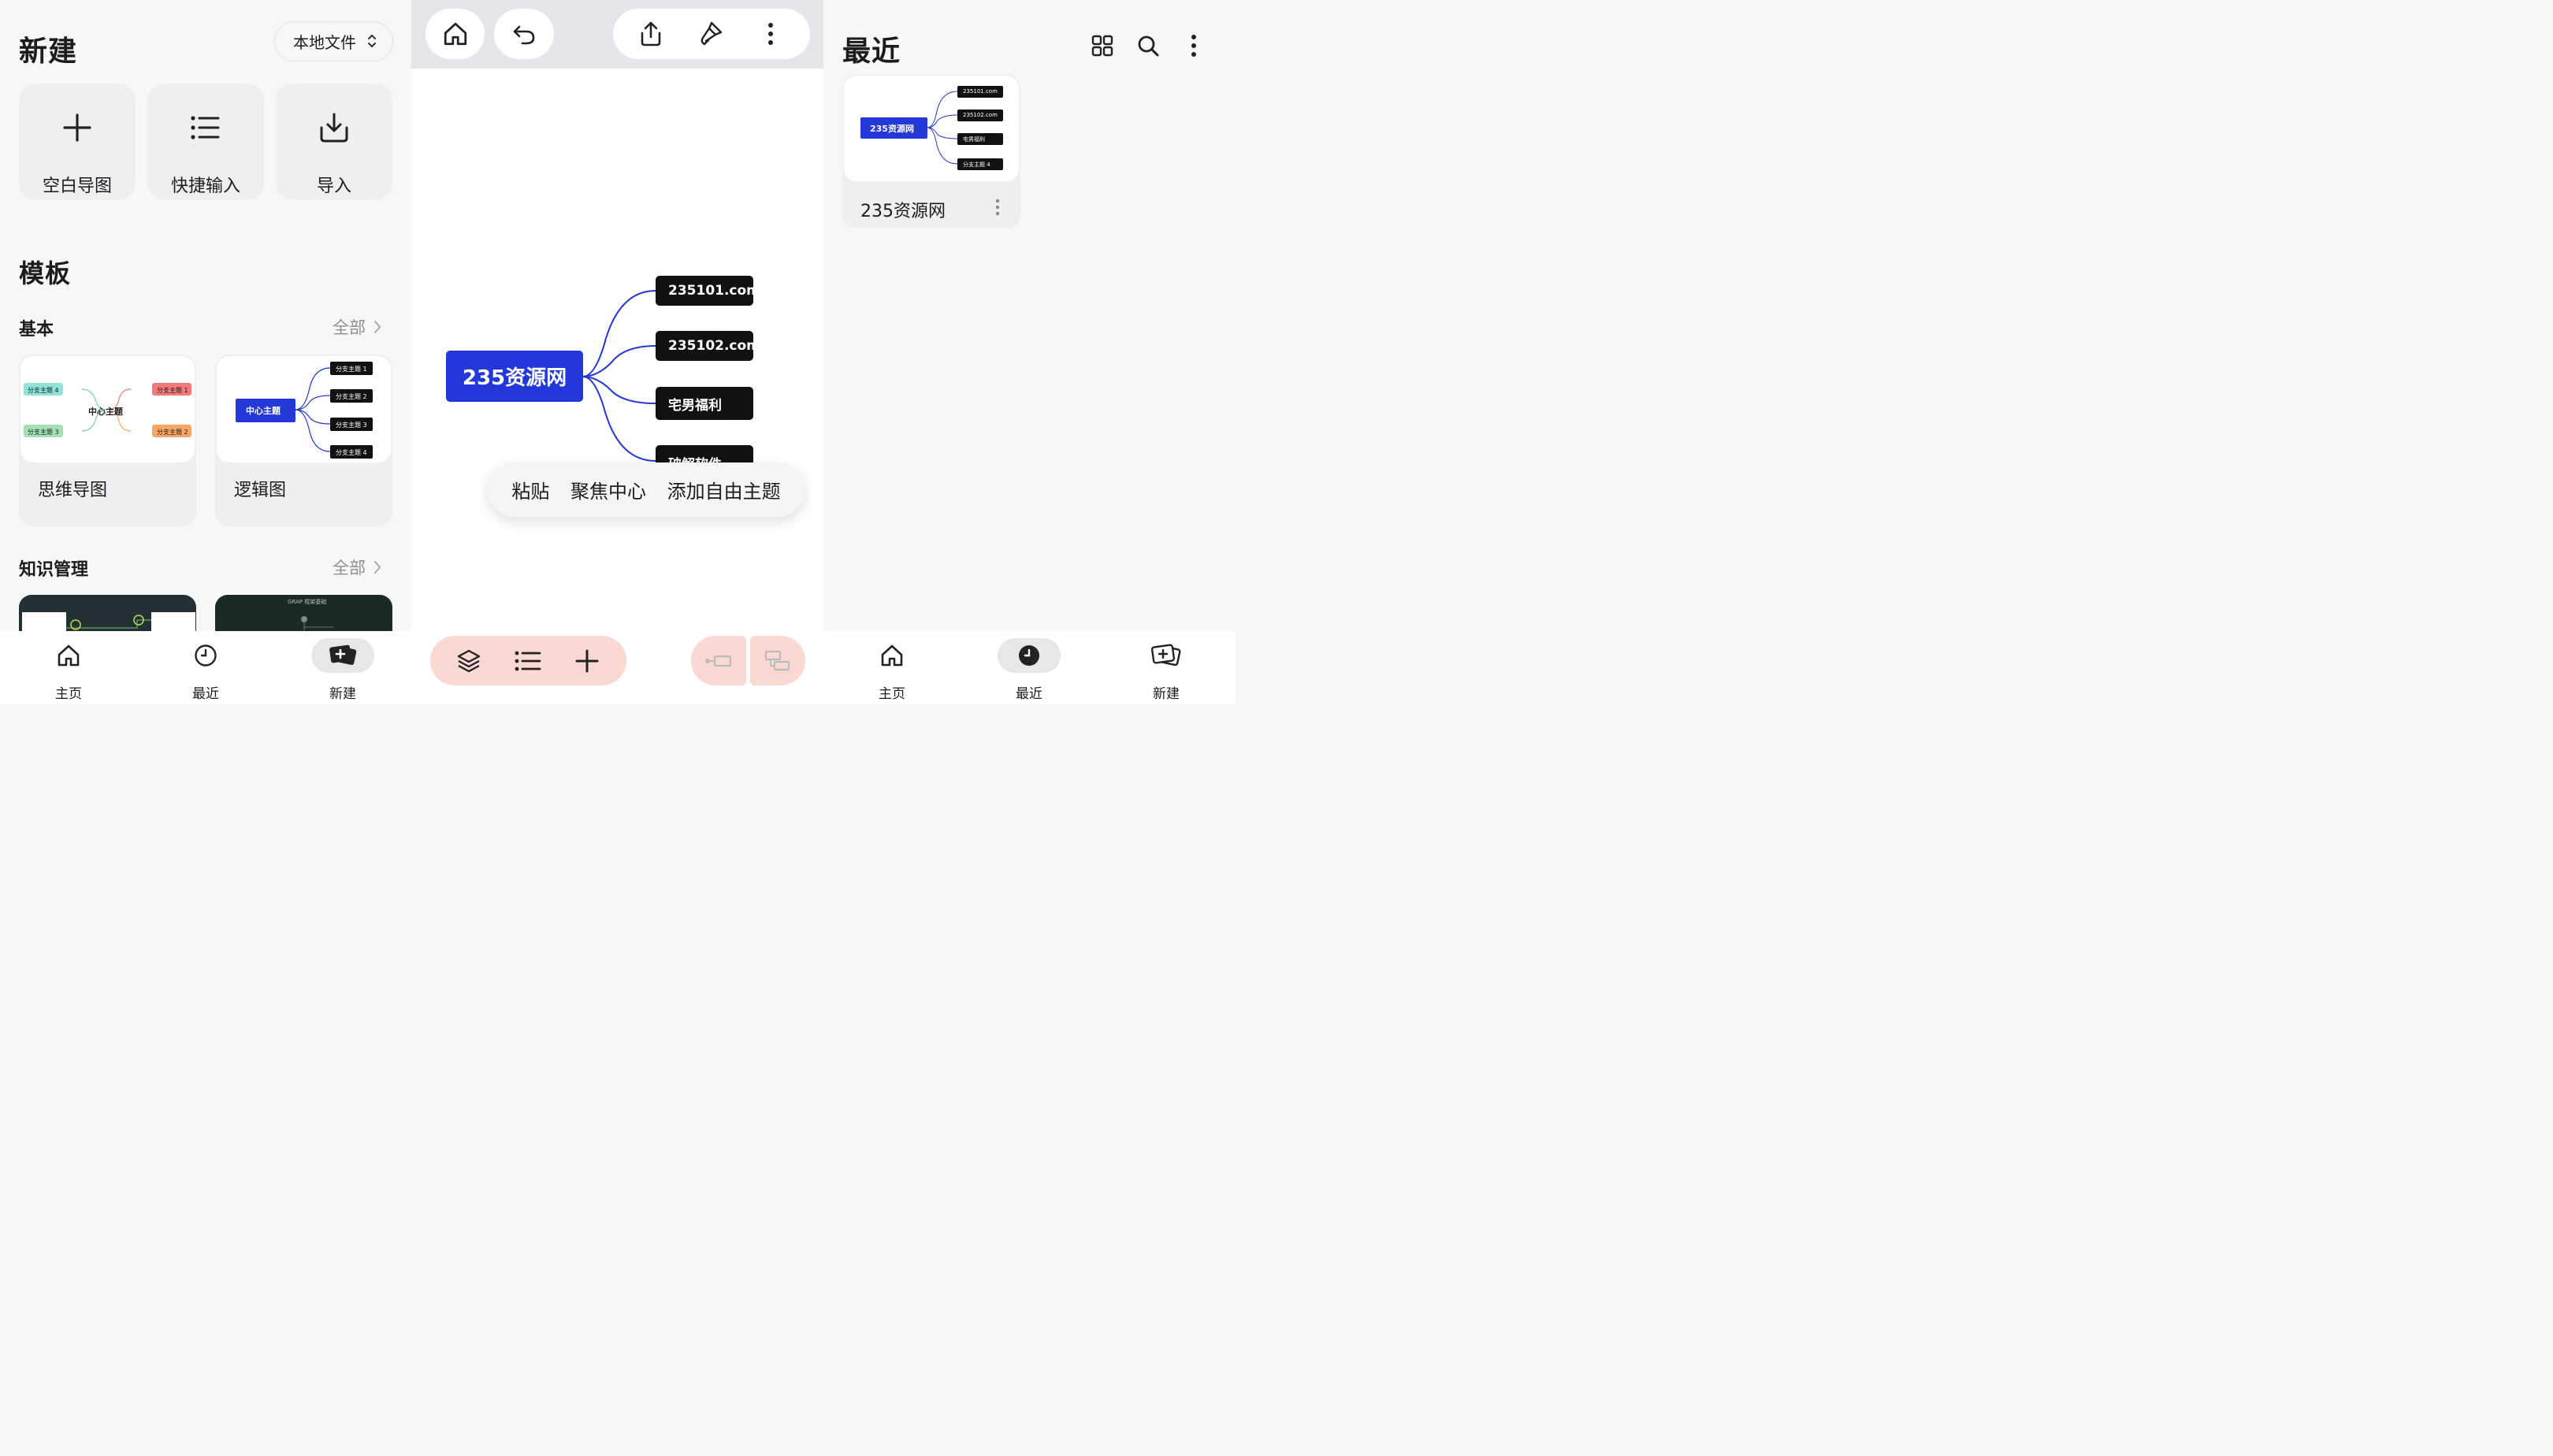  What do you see at coordinates (372, 43) in the screenshot?
I see `chevron-updown-icon` at bounding box center [372, 43].